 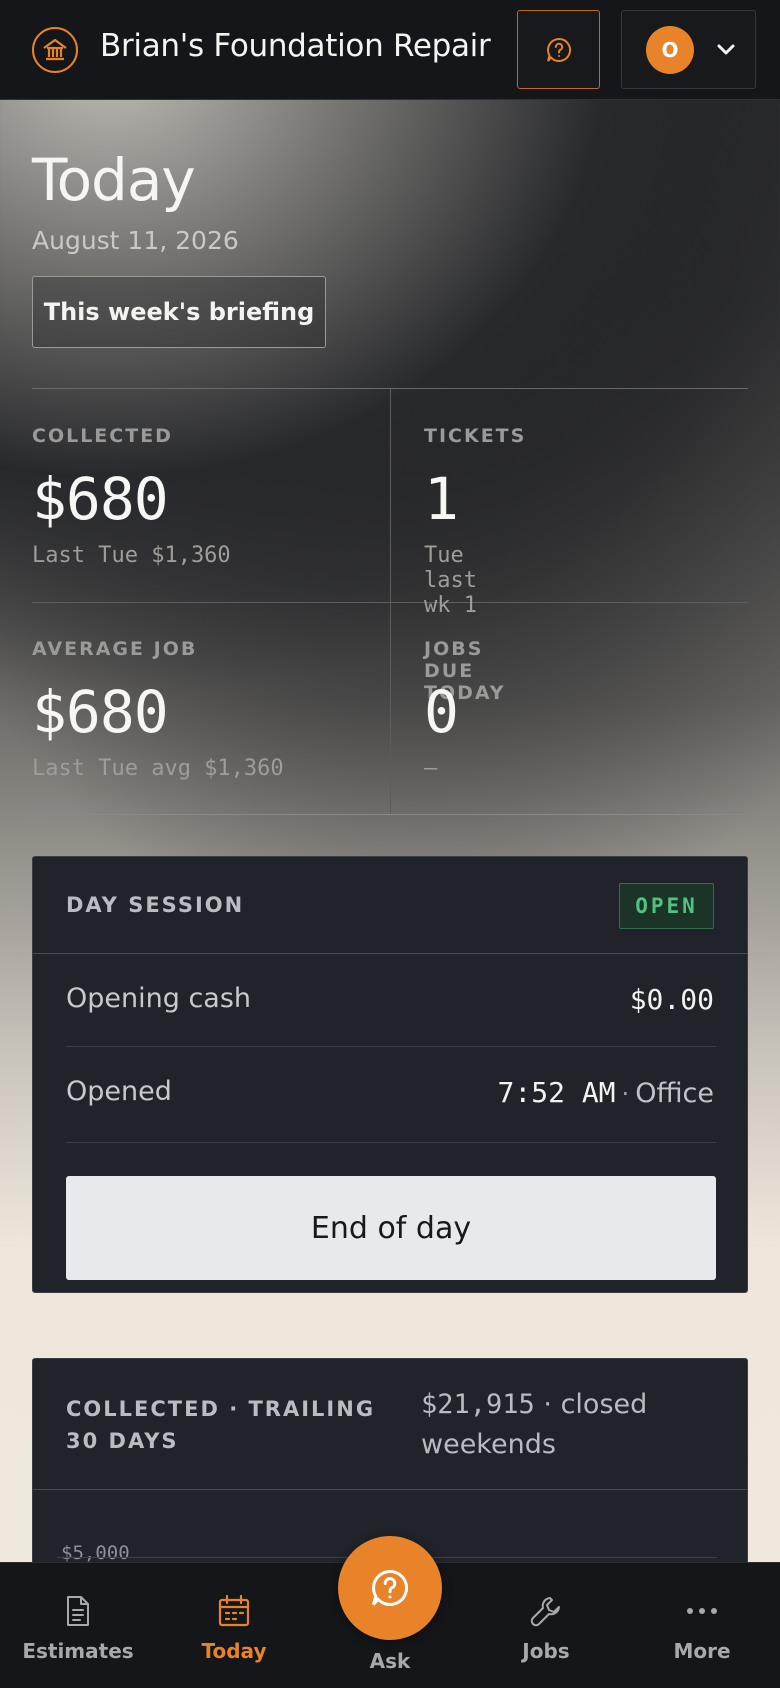 What do you see at coordinates (159, 998) in the screenshot?
I see `opening-cash-label: Opening cash` at bounding box center [159, 998].